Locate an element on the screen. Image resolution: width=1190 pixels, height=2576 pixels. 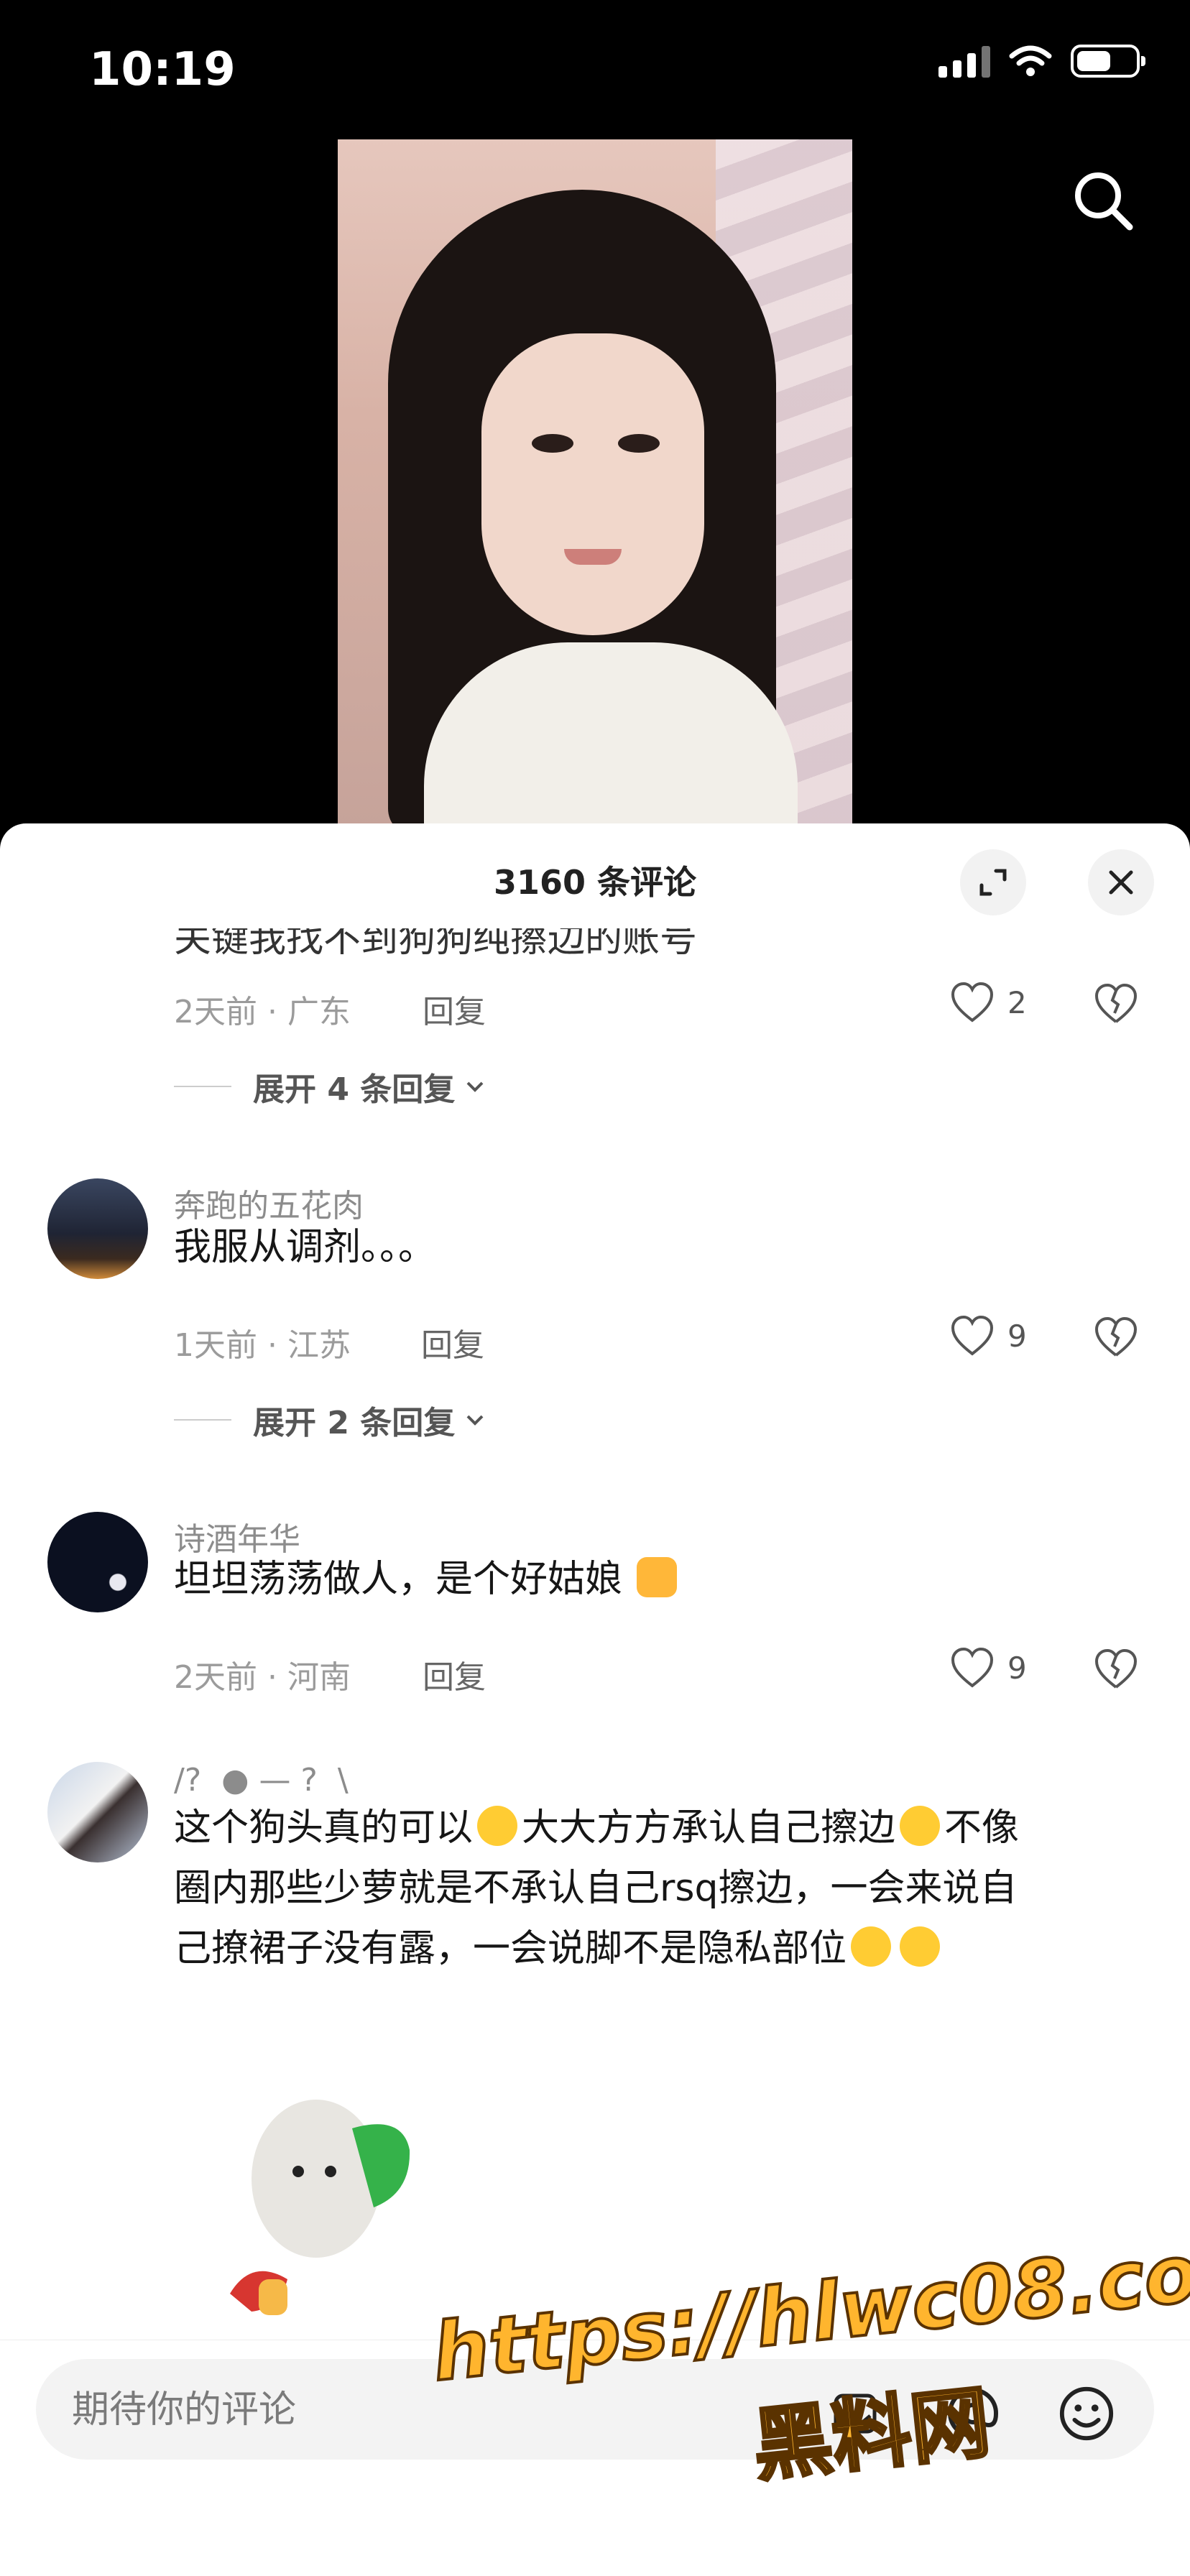
expand-replies-button: 展开 2 条回复 is located at coordinates (331, 1420).